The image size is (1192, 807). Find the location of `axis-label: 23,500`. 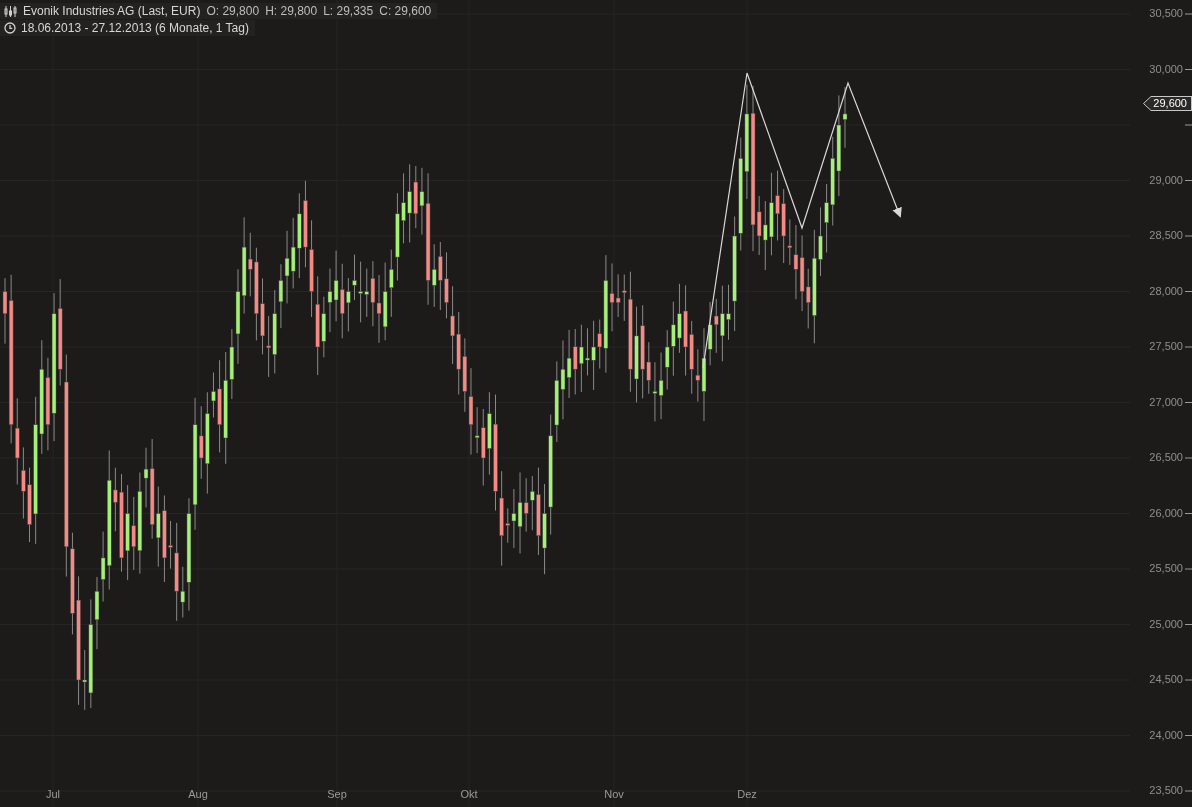

axis-label: 23,500 is located at coordinates (1166, 790).